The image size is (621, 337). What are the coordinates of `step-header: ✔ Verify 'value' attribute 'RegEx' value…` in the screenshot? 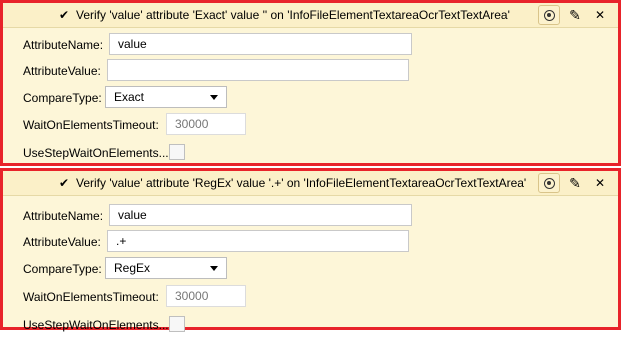 It's located at (310, 183).